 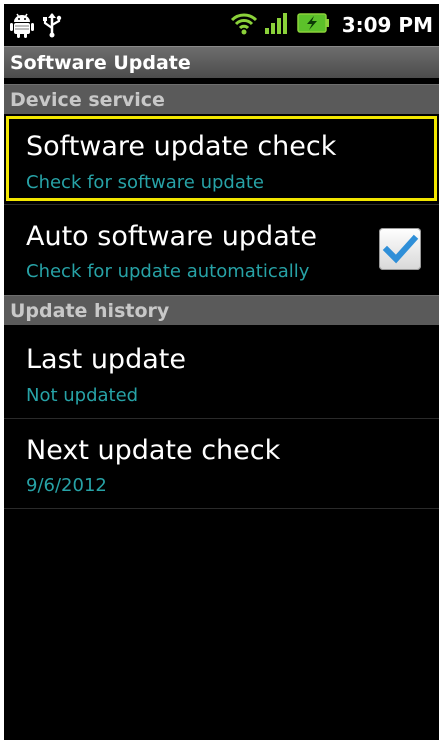 What do you see at coordinates (52, 27) in the screenshot?
I see `usb-icon` at bounding box center [52, 27].